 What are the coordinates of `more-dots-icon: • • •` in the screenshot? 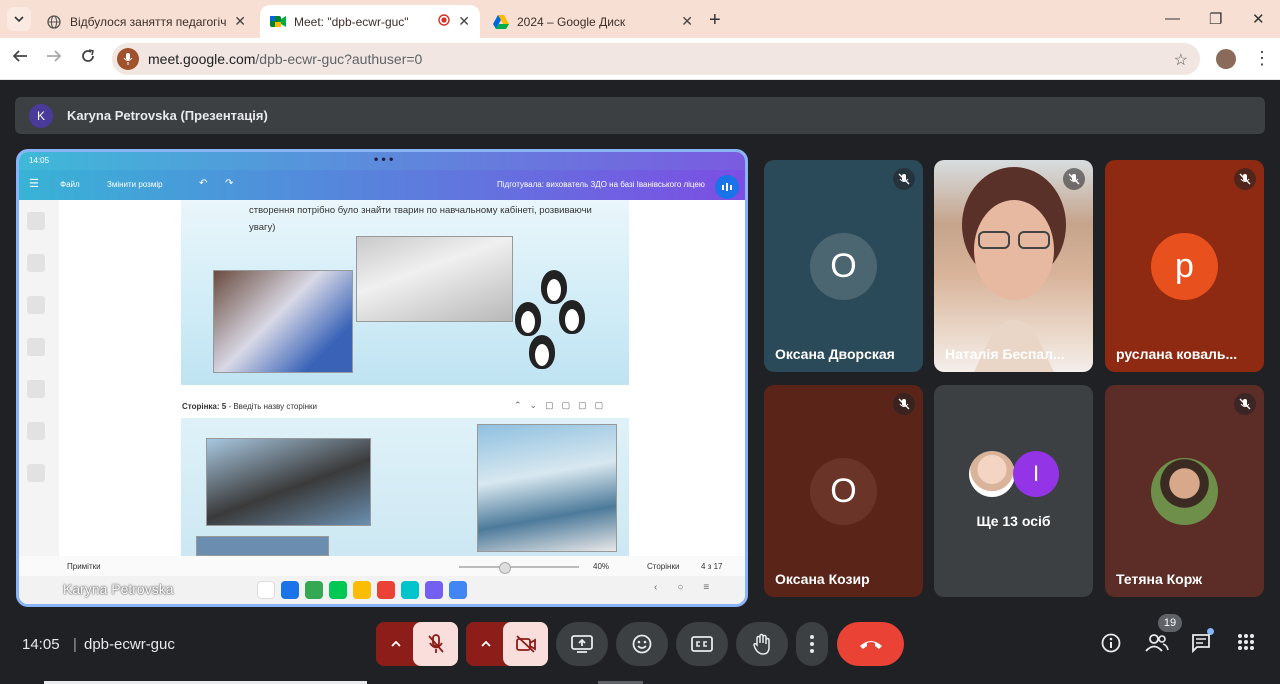 It's located at (384, 159).